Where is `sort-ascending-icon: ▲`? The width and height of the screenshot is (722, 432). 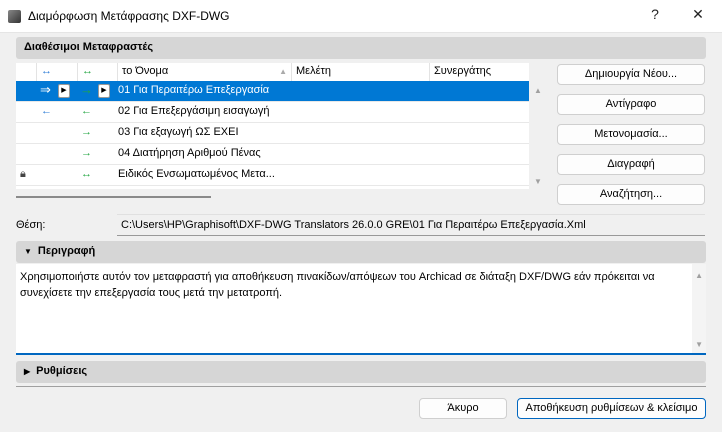
sort-ascending-icon: ▲ is located at coordinates (283, 71).